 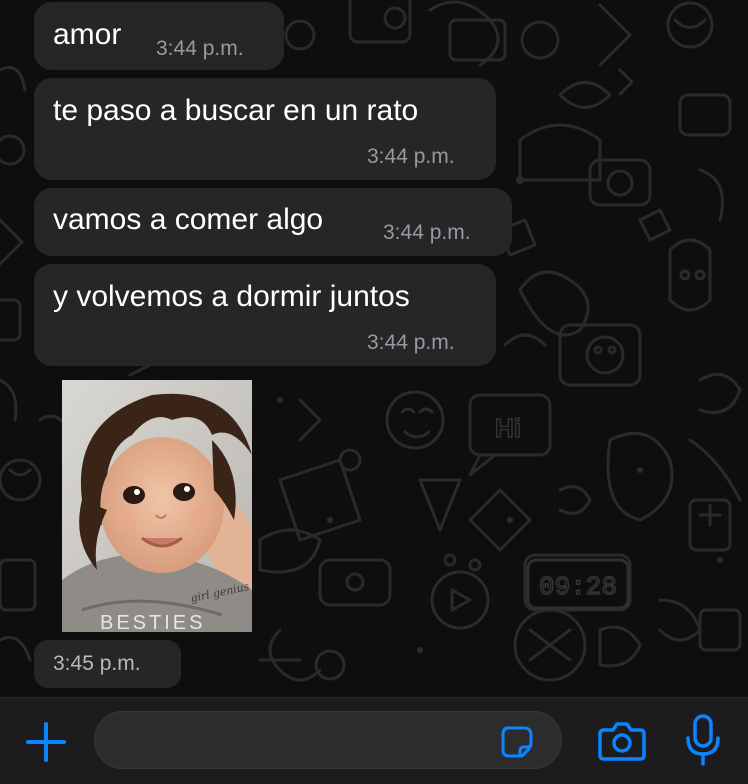 I want to click on photo-timestamp-pill: 3:45 p.m., so click(x=107, y=664).